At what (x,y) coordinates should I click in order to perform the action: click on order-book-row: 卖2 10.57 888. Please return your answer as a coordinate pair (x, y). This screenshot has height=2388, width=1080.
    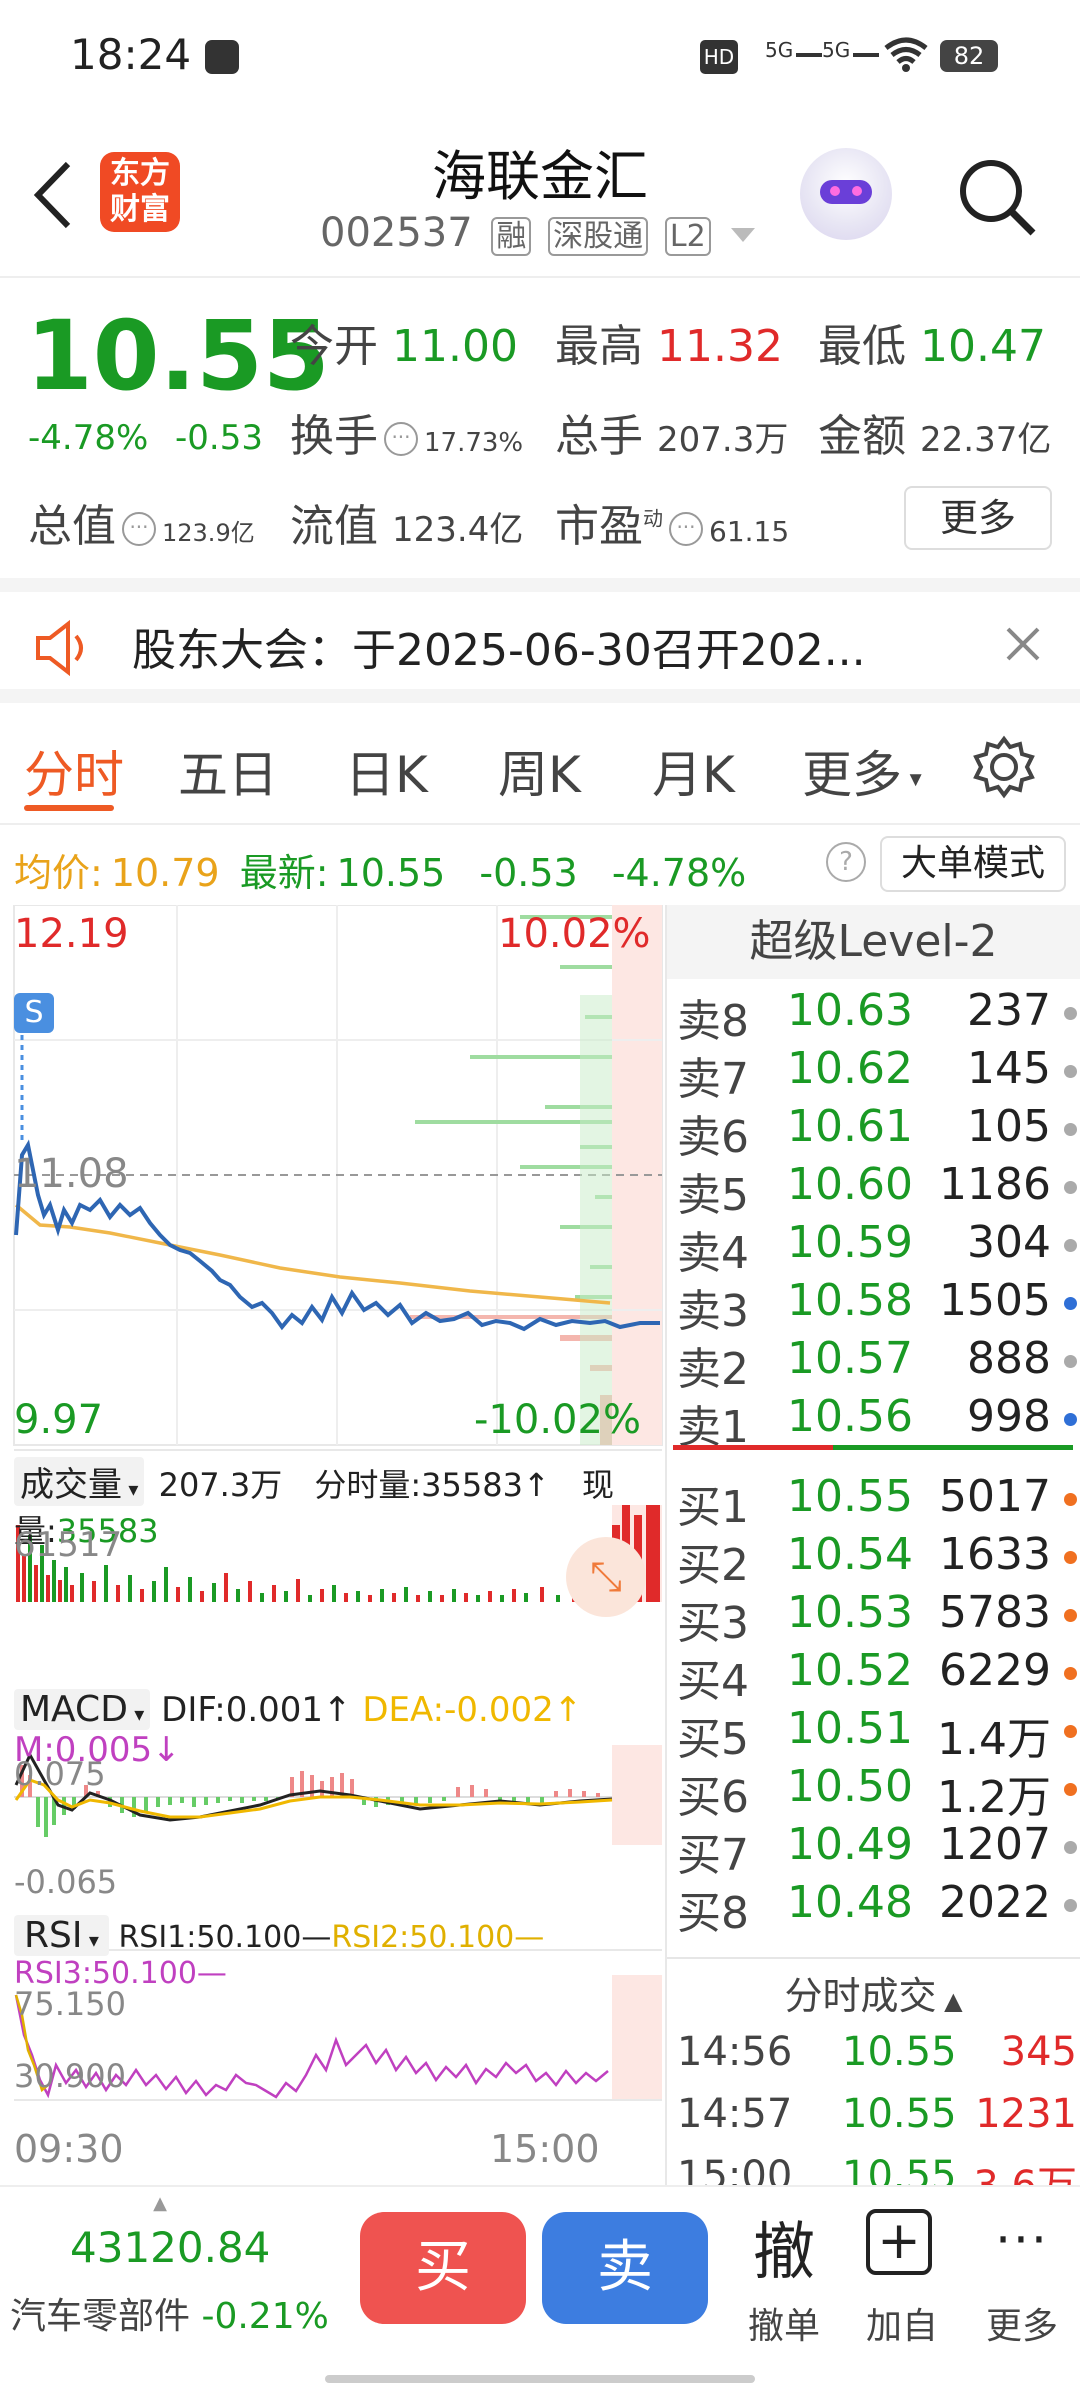
    Looking at the image, I should click on (877, 1364).